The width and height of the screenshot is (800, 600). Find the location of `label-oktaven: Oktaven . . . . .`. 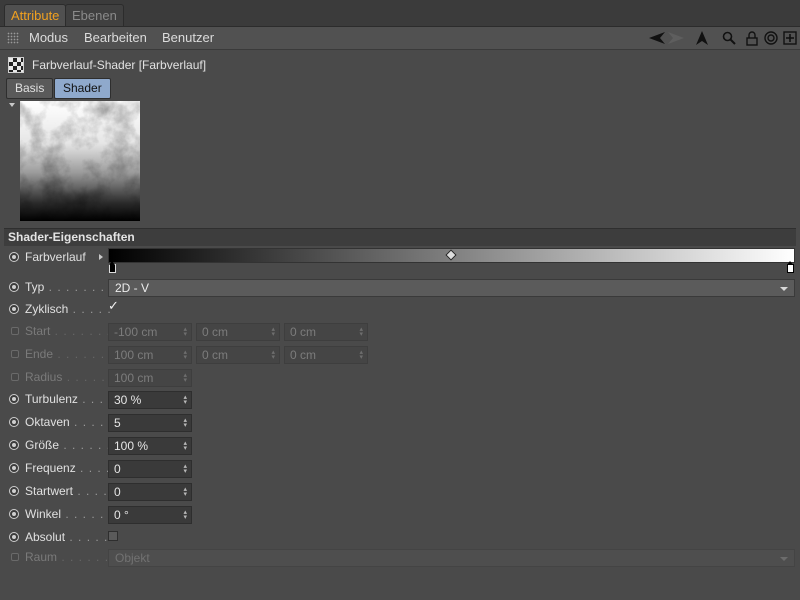

label-oktaven: Oktaven . . . . . is located at coordinates (69, 422).